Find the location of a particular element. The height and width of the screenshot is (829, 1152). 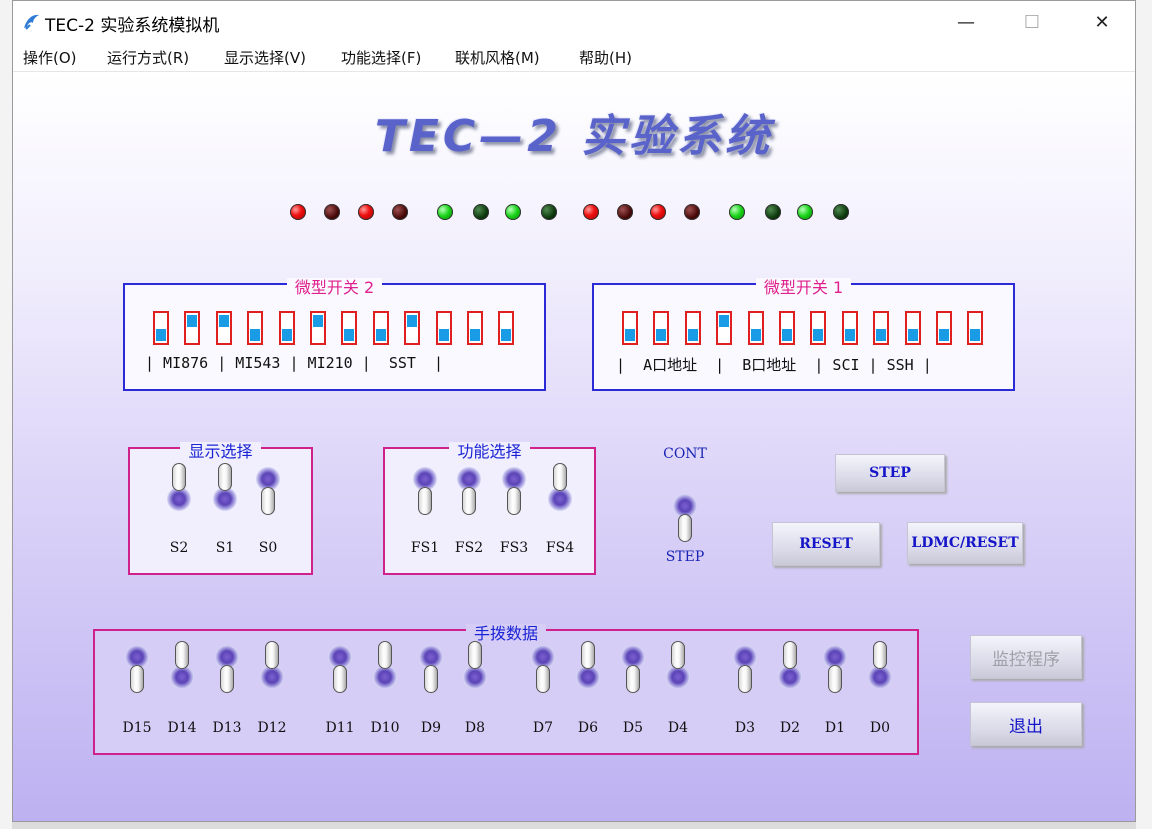

menu-display-select: 显示选择(V) is located at coordinates (265, 57).